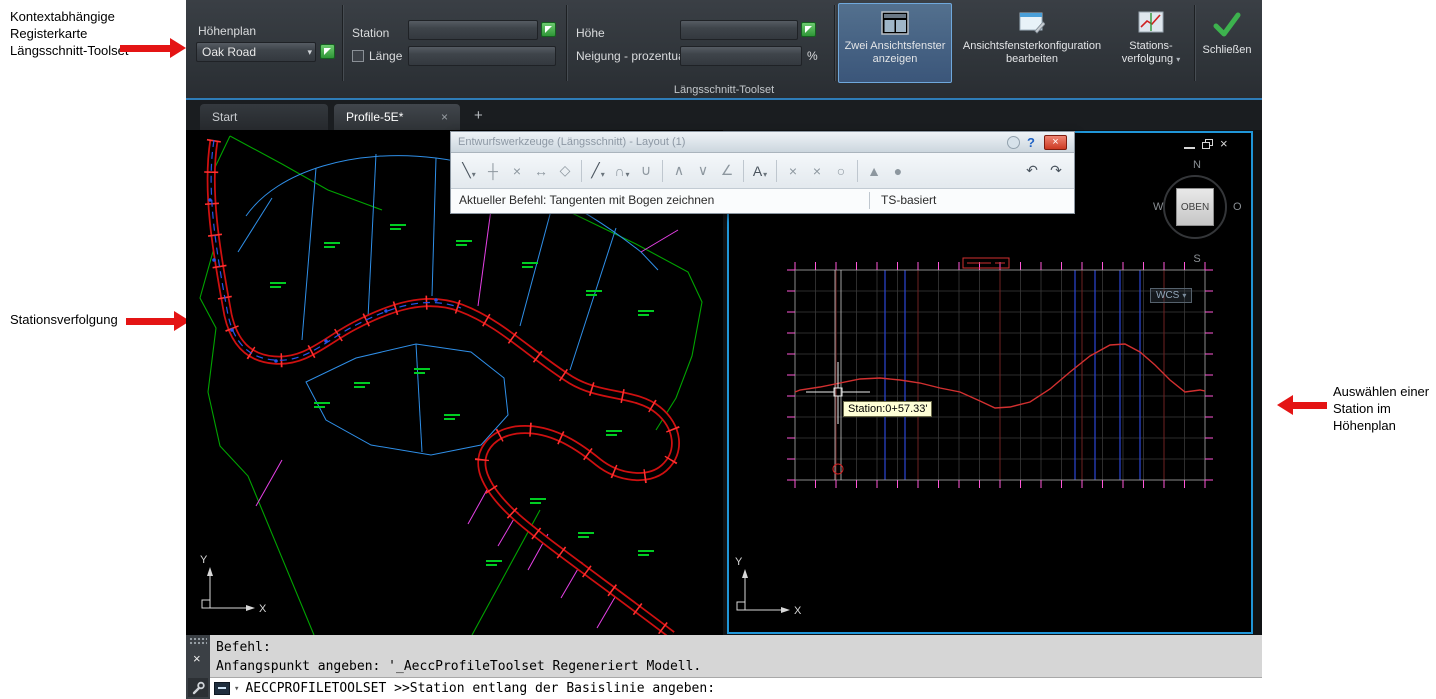 Image resolution: width=1436 pixels, height=699 pixels. Describe the element at coordinates (198, 667) in the screenshot. I see `command-line-grip: ×` at that location.